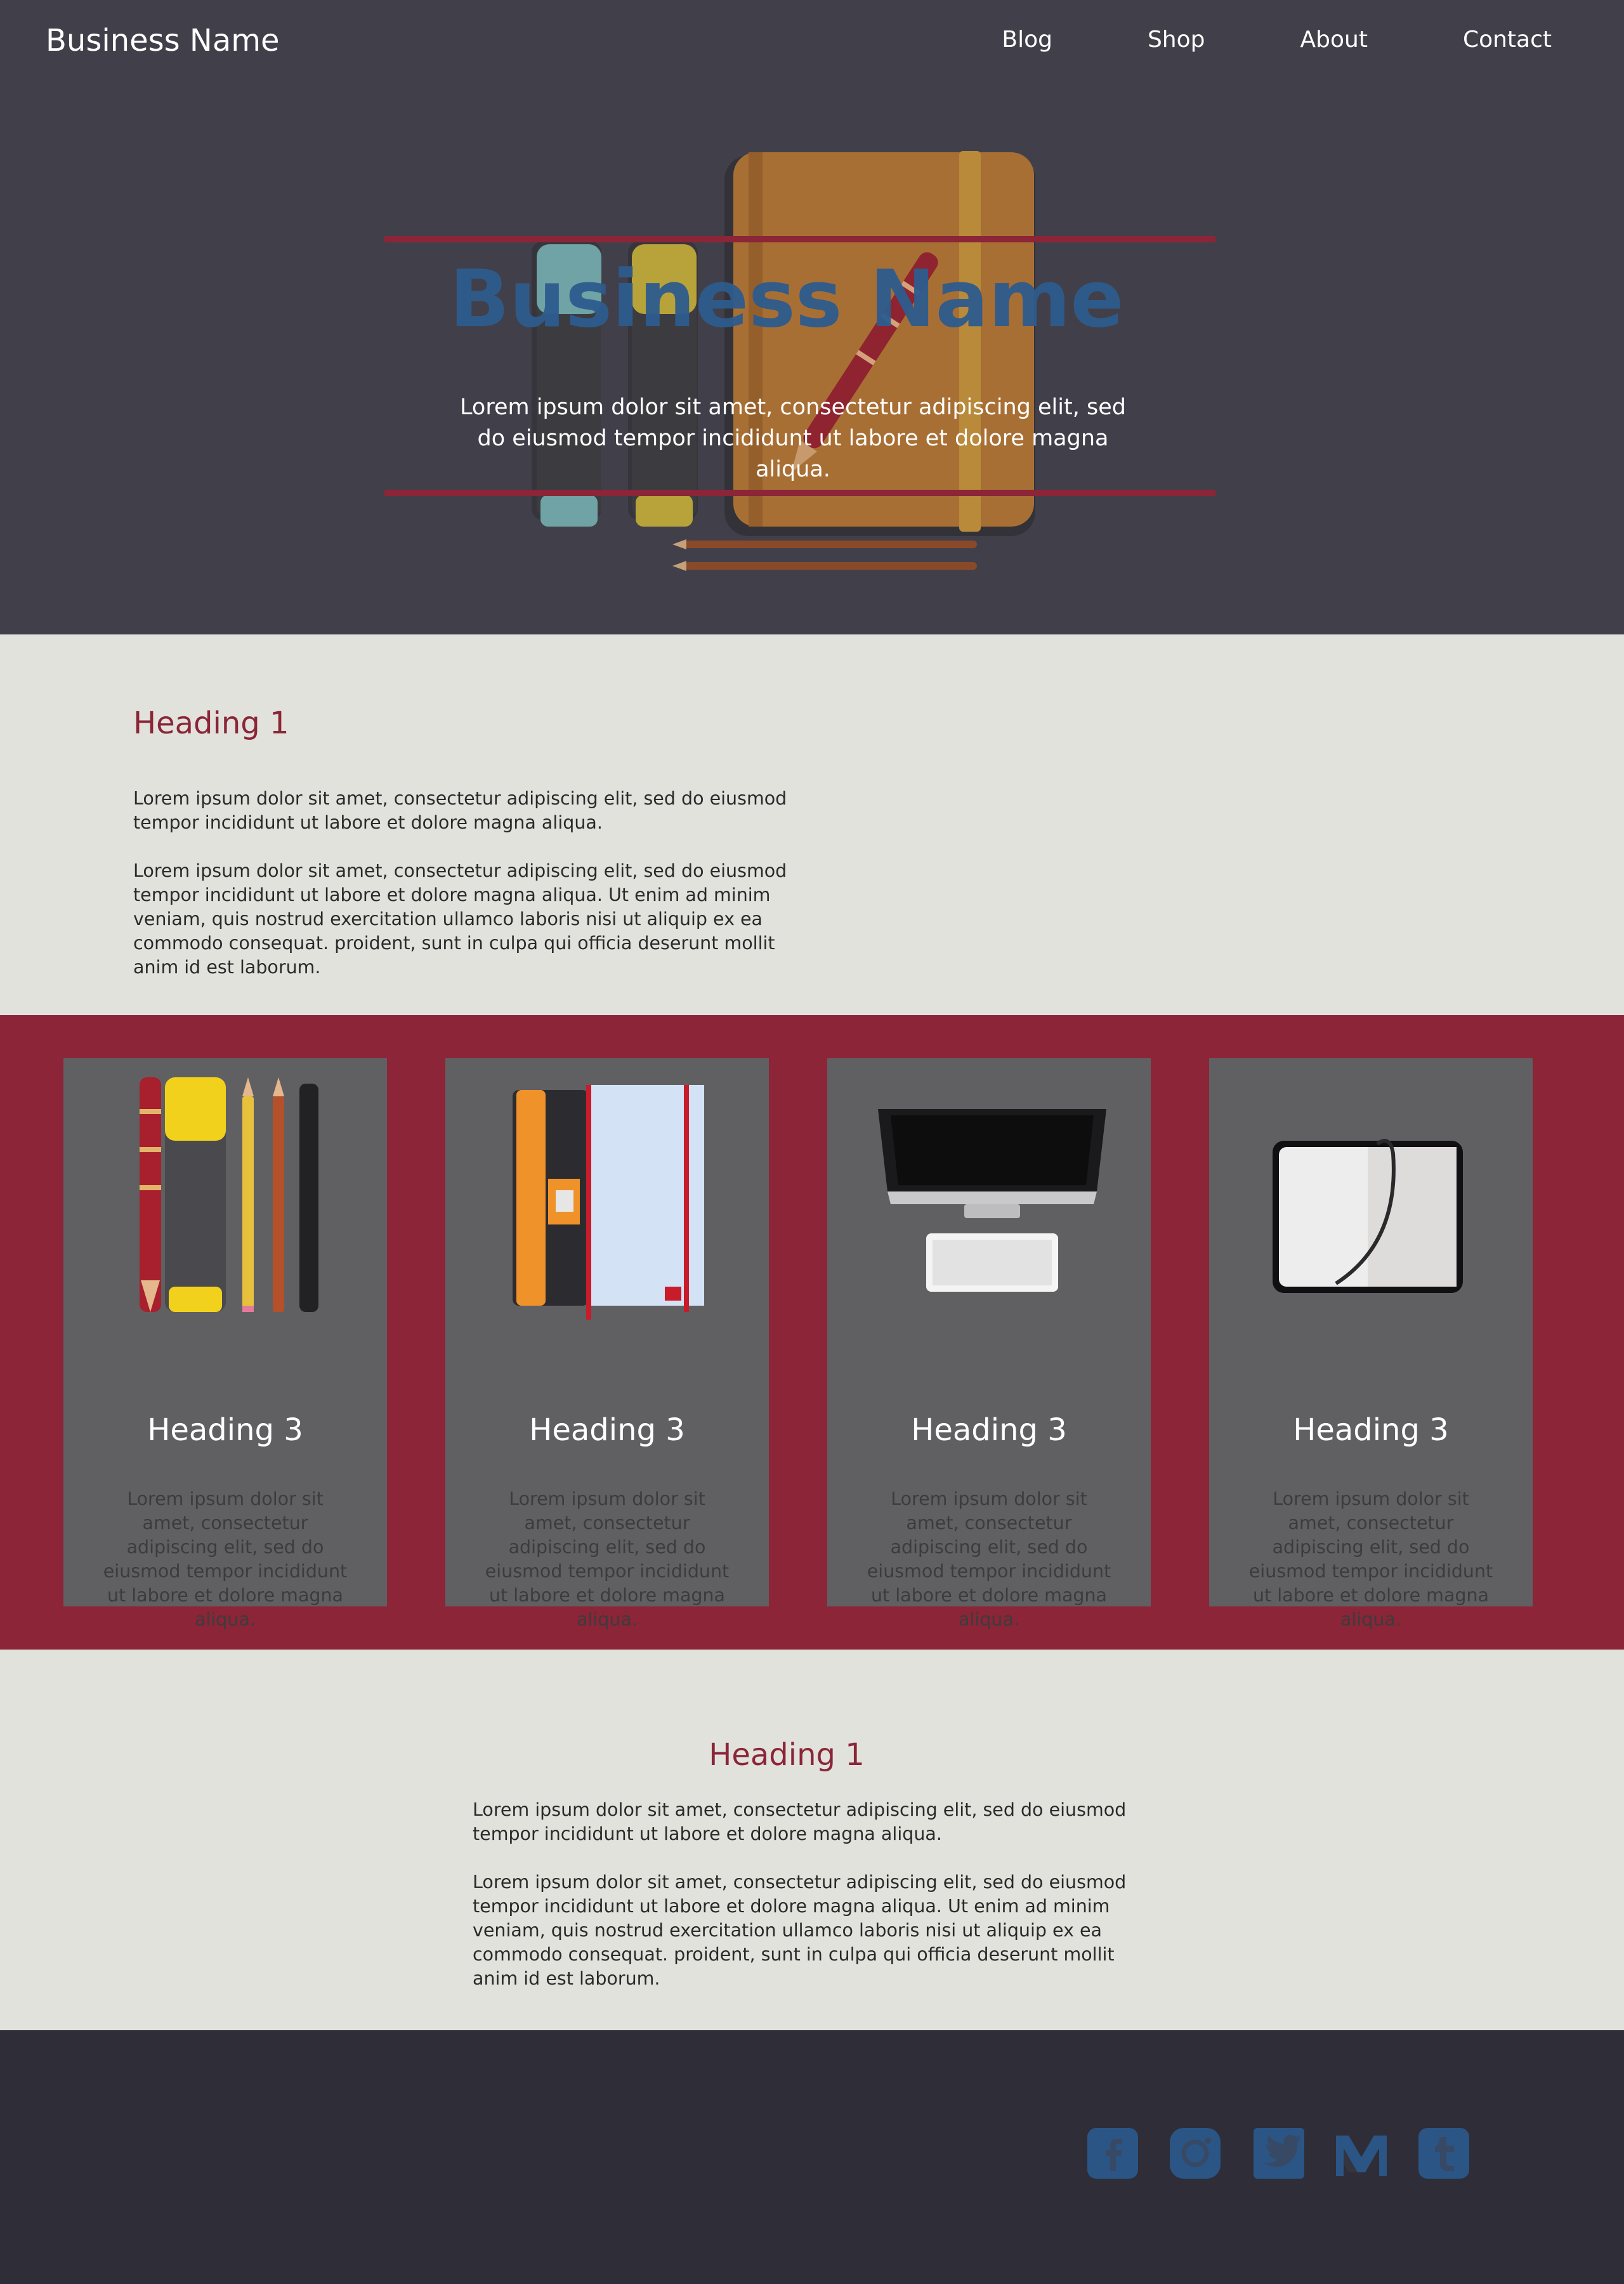 The image size is (1624, 2284). What do you see at coordinates (211, 723) in the screenshot?
I see `intro-heading: Heading 1` at bounding box center [211, 723].